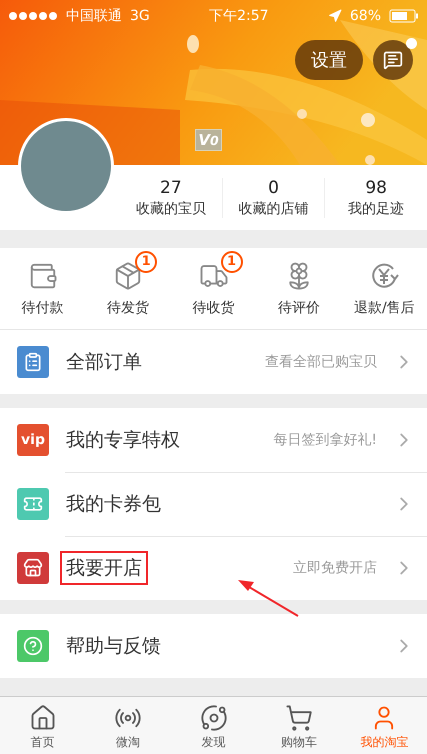 This screenshot has height=754, width=427. What do you see at coordinates (239, 16) in the screenshot?
I see `status-time: 下午2:57` at bounding box center [239, 16].